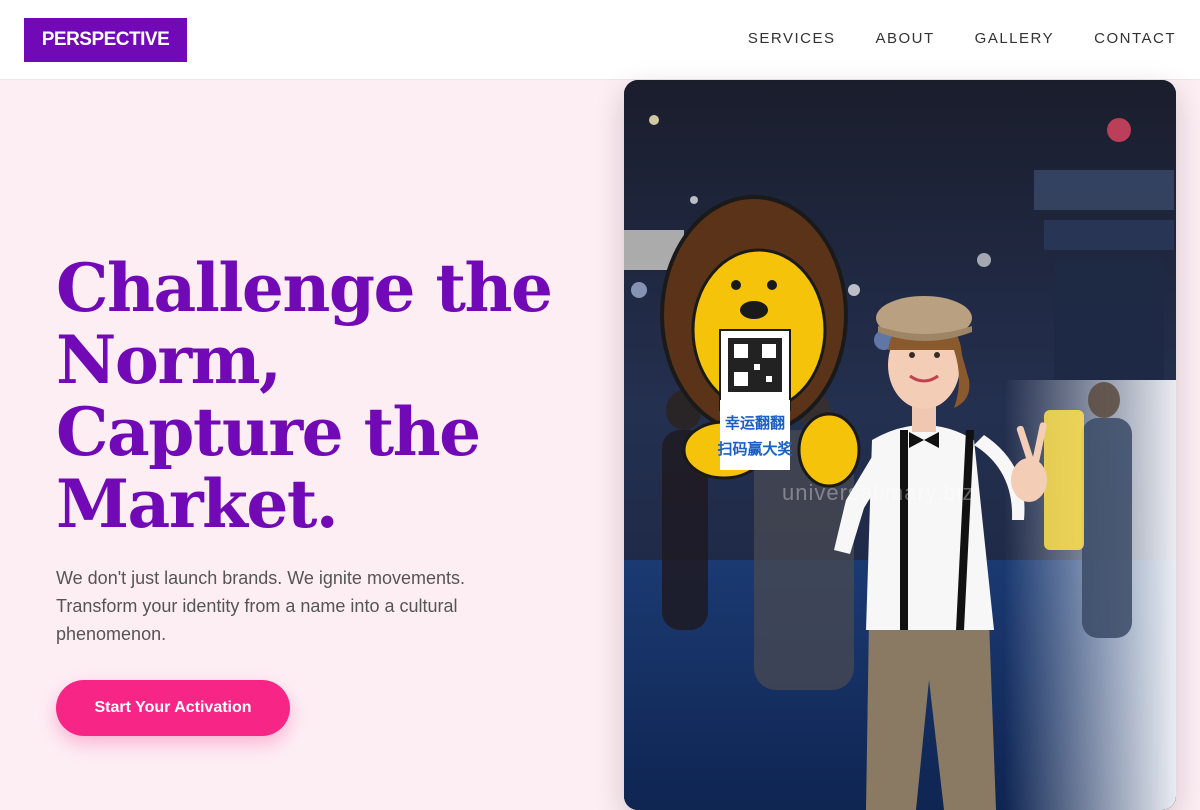 This screenshot has height=810, width=1200. I want to click on headline-line-2: Norm,, so click(169, 360).